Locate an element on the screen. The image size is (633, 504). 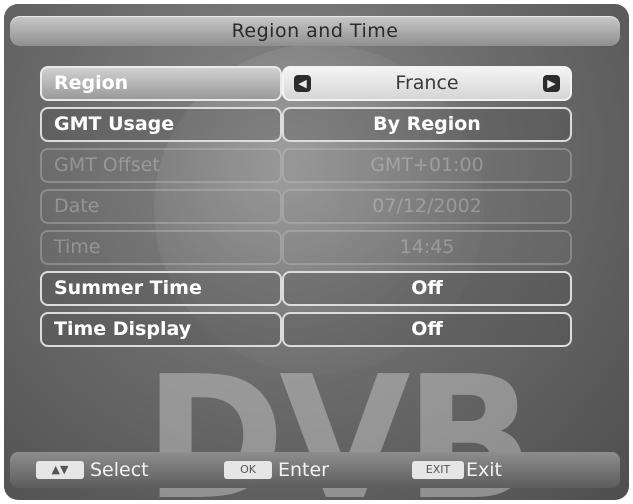
hint-enter: OK Enter is located at coordinates (295, 470).